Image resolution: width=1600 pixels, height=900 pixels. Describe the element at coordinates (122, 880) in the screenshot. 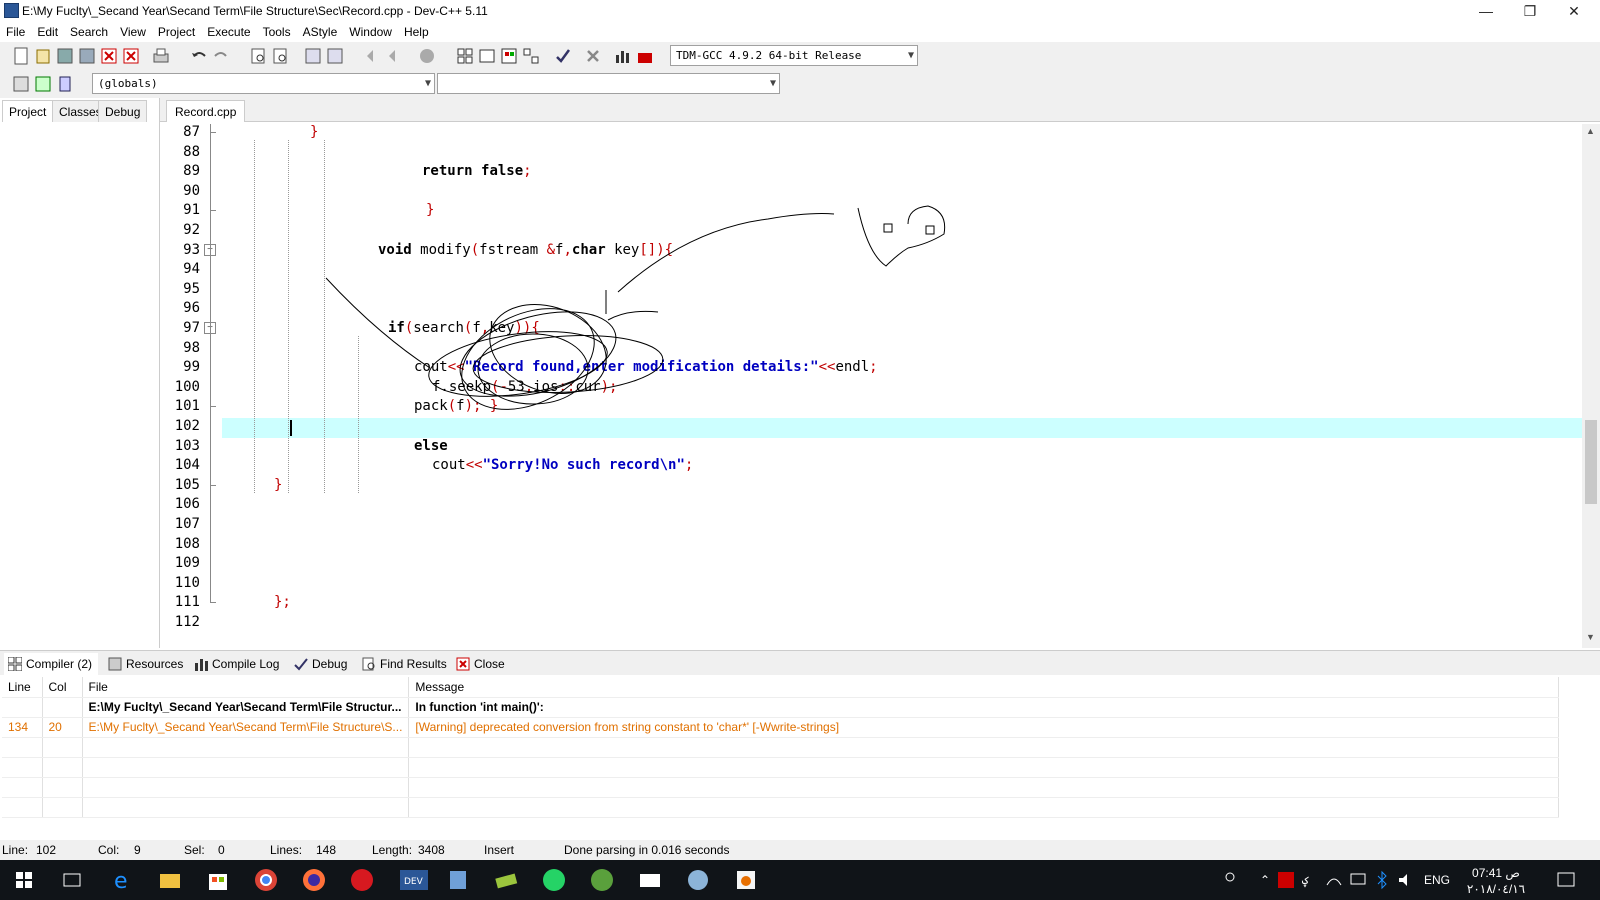

I see `edge-browser-icon: e` at that location.